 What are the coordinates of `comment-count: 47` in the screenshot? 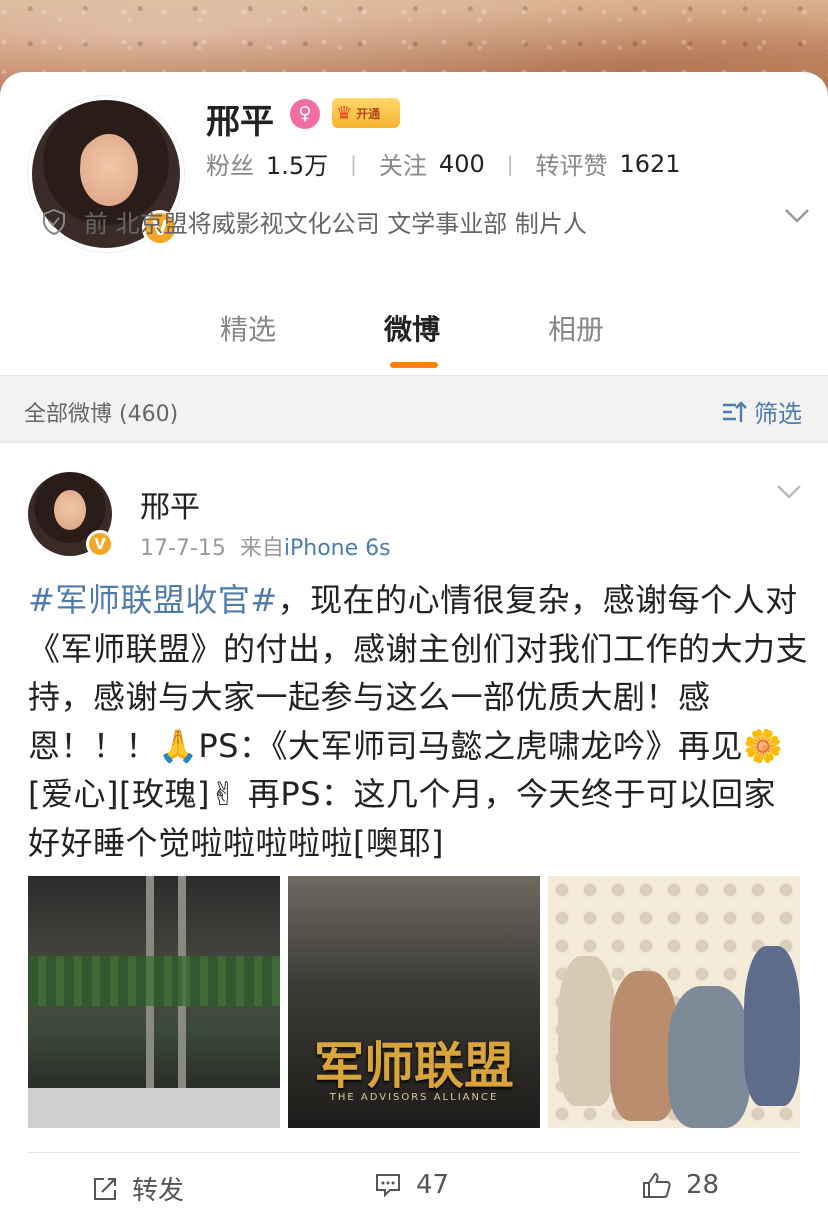 It's located at (433, 1185).